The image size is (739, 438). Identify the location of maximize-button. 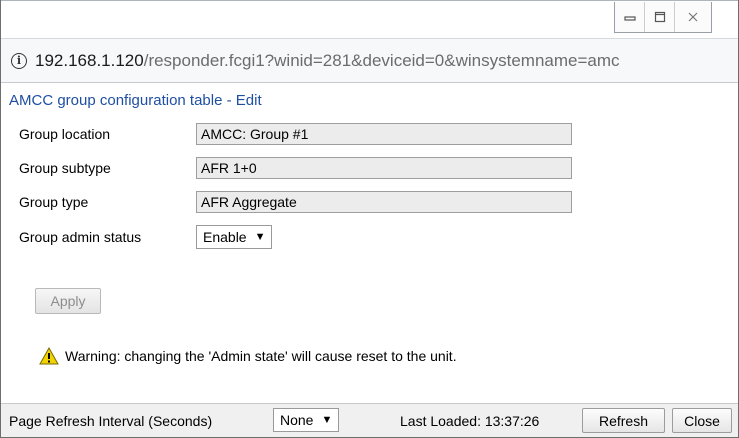
(660, 17).